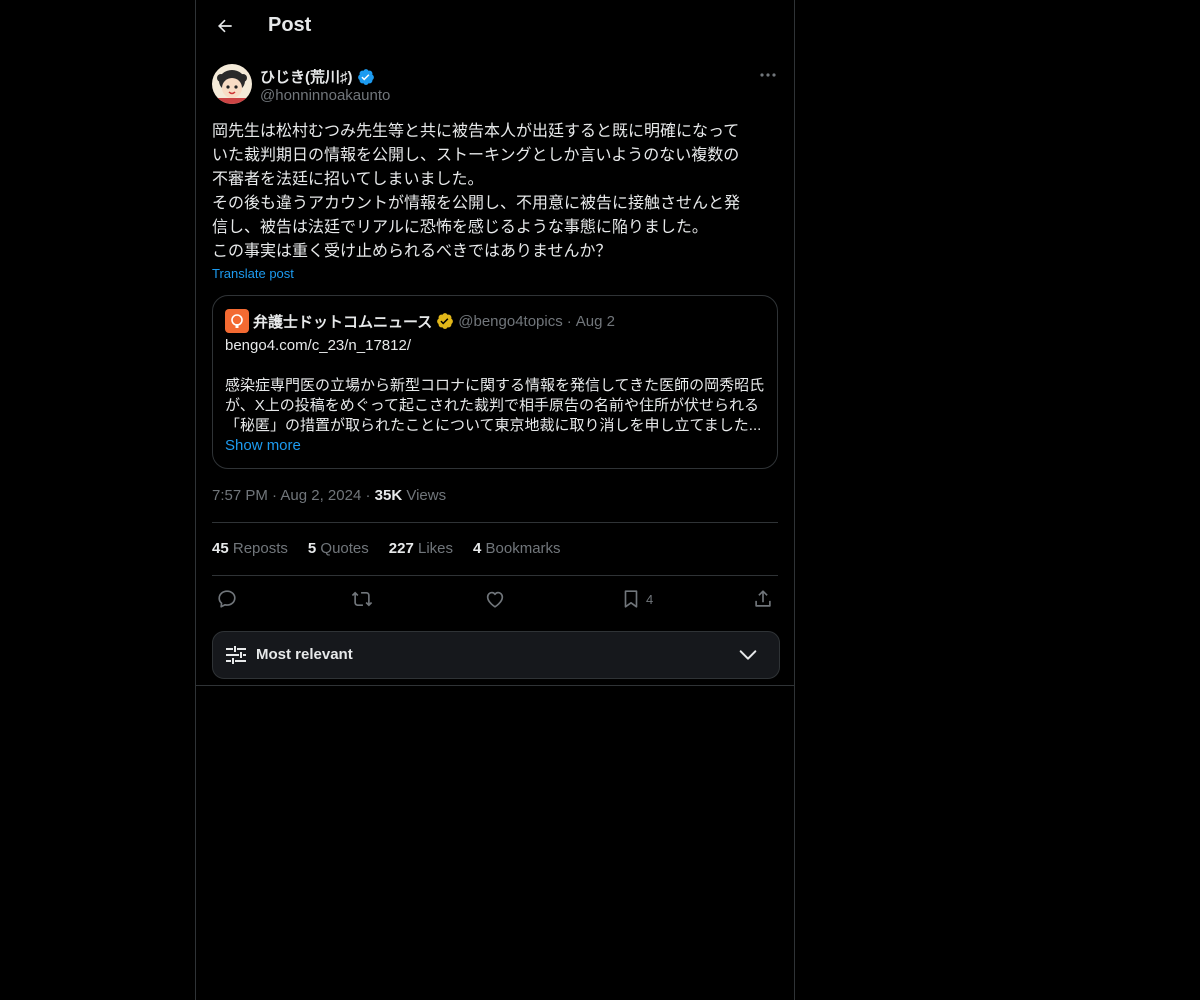  I want to click on tweet-line: その後も違うアカウントが情報を公開し、不用意に被告に接触させんと発, so click(476, 203).